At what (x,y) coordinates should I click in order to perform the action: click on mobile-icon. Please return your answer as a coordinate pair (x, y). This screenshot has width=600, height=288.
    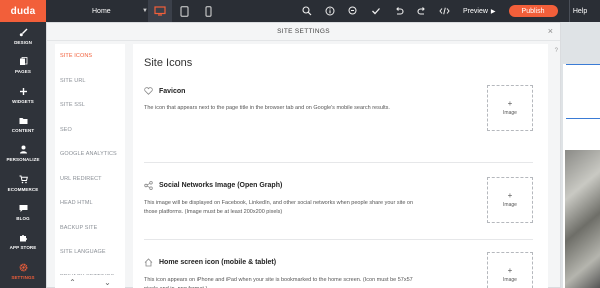
    Looking at the image, I should click on (208, 11).